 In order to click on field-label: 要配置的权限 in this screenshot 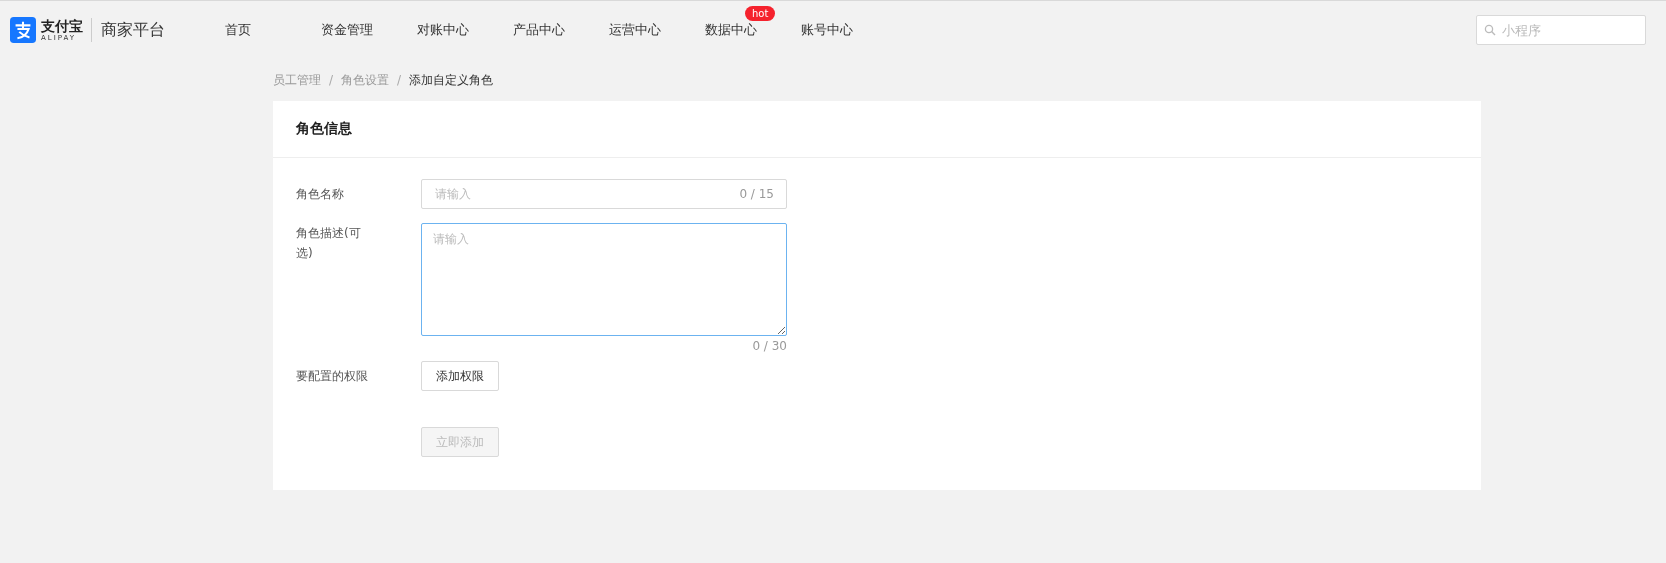, I will do `click(332, 376)`.